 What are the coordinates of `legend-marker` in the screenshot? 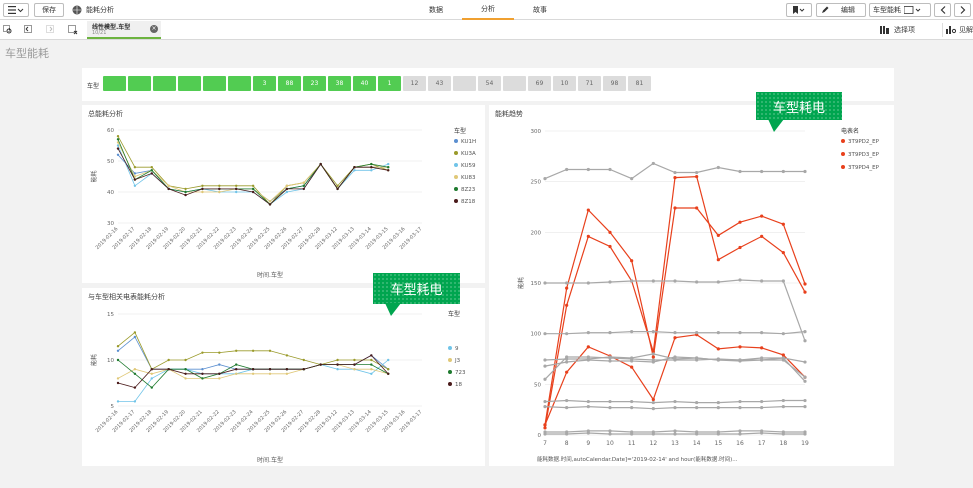 It's located at (450, 360).